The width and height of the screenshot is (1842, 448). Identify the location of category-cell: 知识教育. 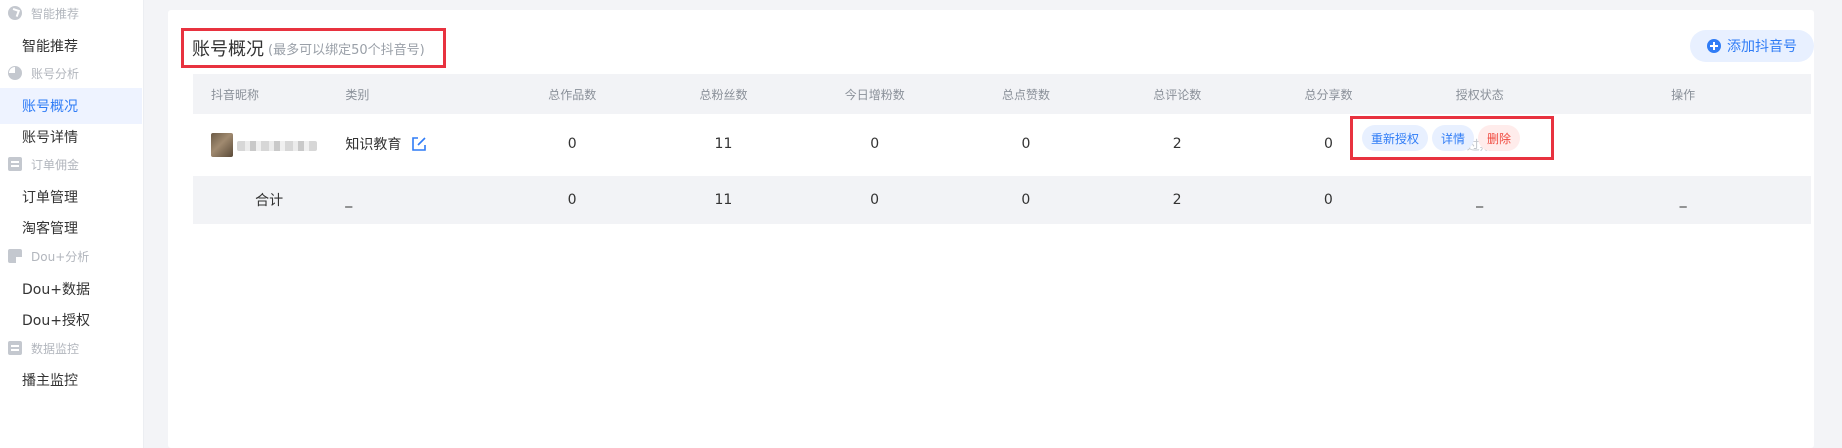
(420, 144).